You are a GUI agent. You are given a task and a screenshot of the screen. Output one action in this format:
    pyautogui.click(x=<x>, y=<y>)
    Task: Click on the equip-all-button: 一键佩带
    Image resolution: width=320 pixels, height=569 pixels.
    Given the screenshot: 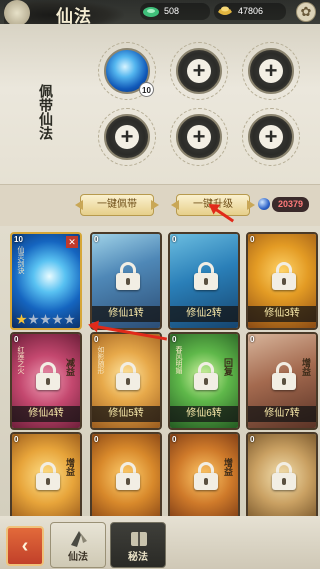 What is the action you would take?
    pyautogui.click(x=117, y=205)
    